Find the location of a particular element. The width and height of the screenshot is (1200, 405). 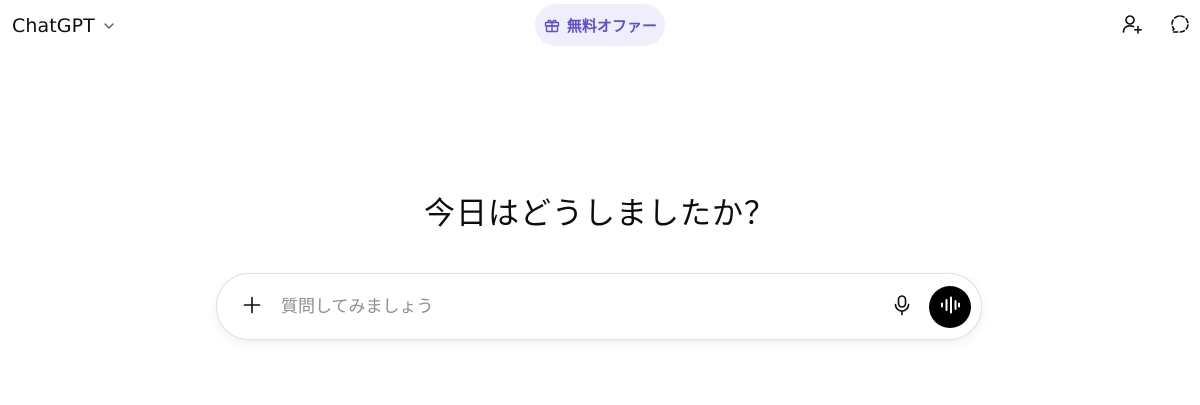

composer is located at coordinates (599, 306).